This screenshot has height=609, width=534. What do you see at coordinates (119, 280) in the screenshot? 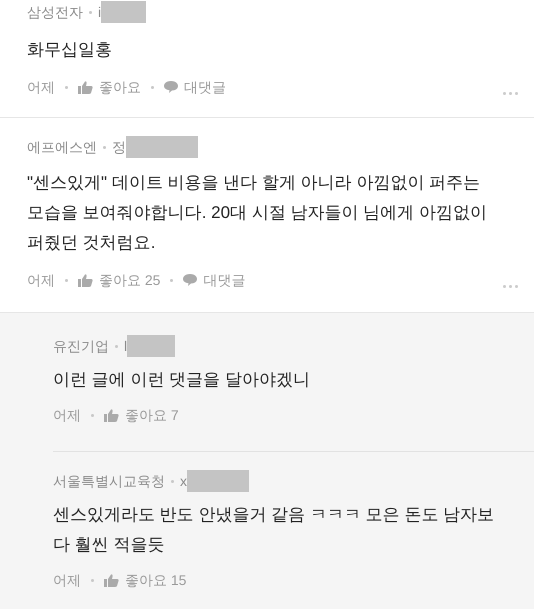
I see `like-button: 좋아요 25` at bounding box center [119, 280].